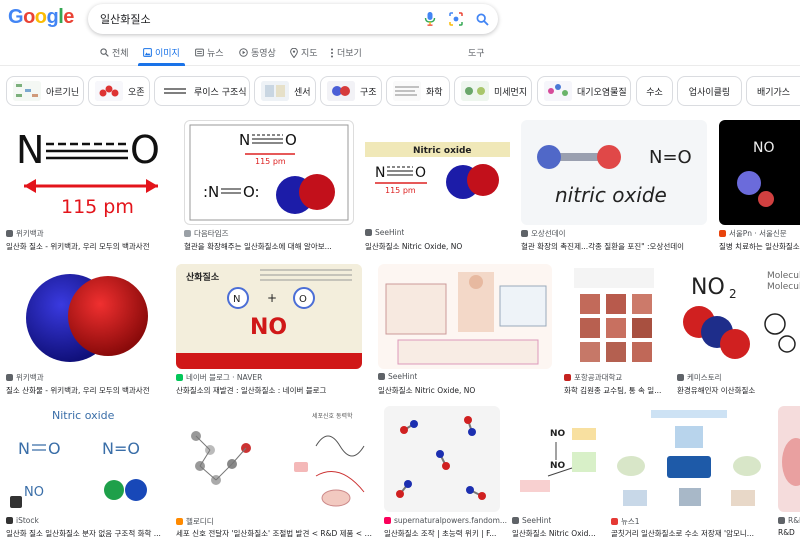 This screenshot has width=800, height=538. I want to click on chip-related-search: 배기가스, so click(773, 91).